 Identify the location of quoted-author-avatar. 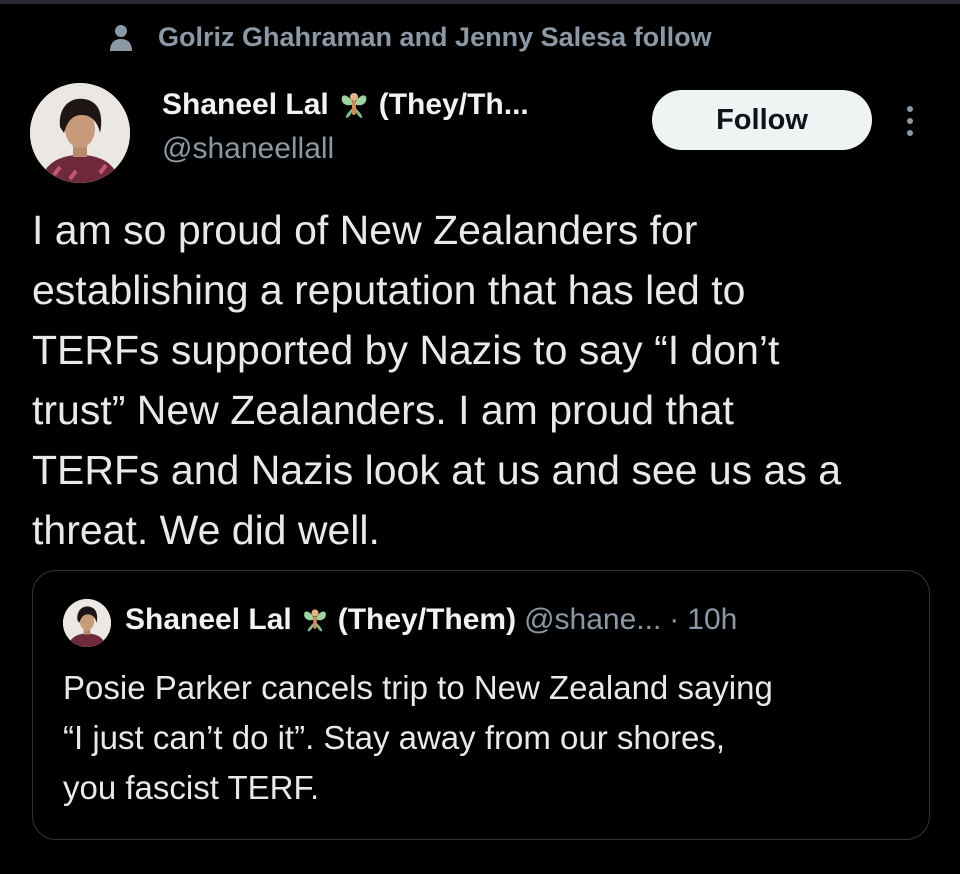
(87, 623).